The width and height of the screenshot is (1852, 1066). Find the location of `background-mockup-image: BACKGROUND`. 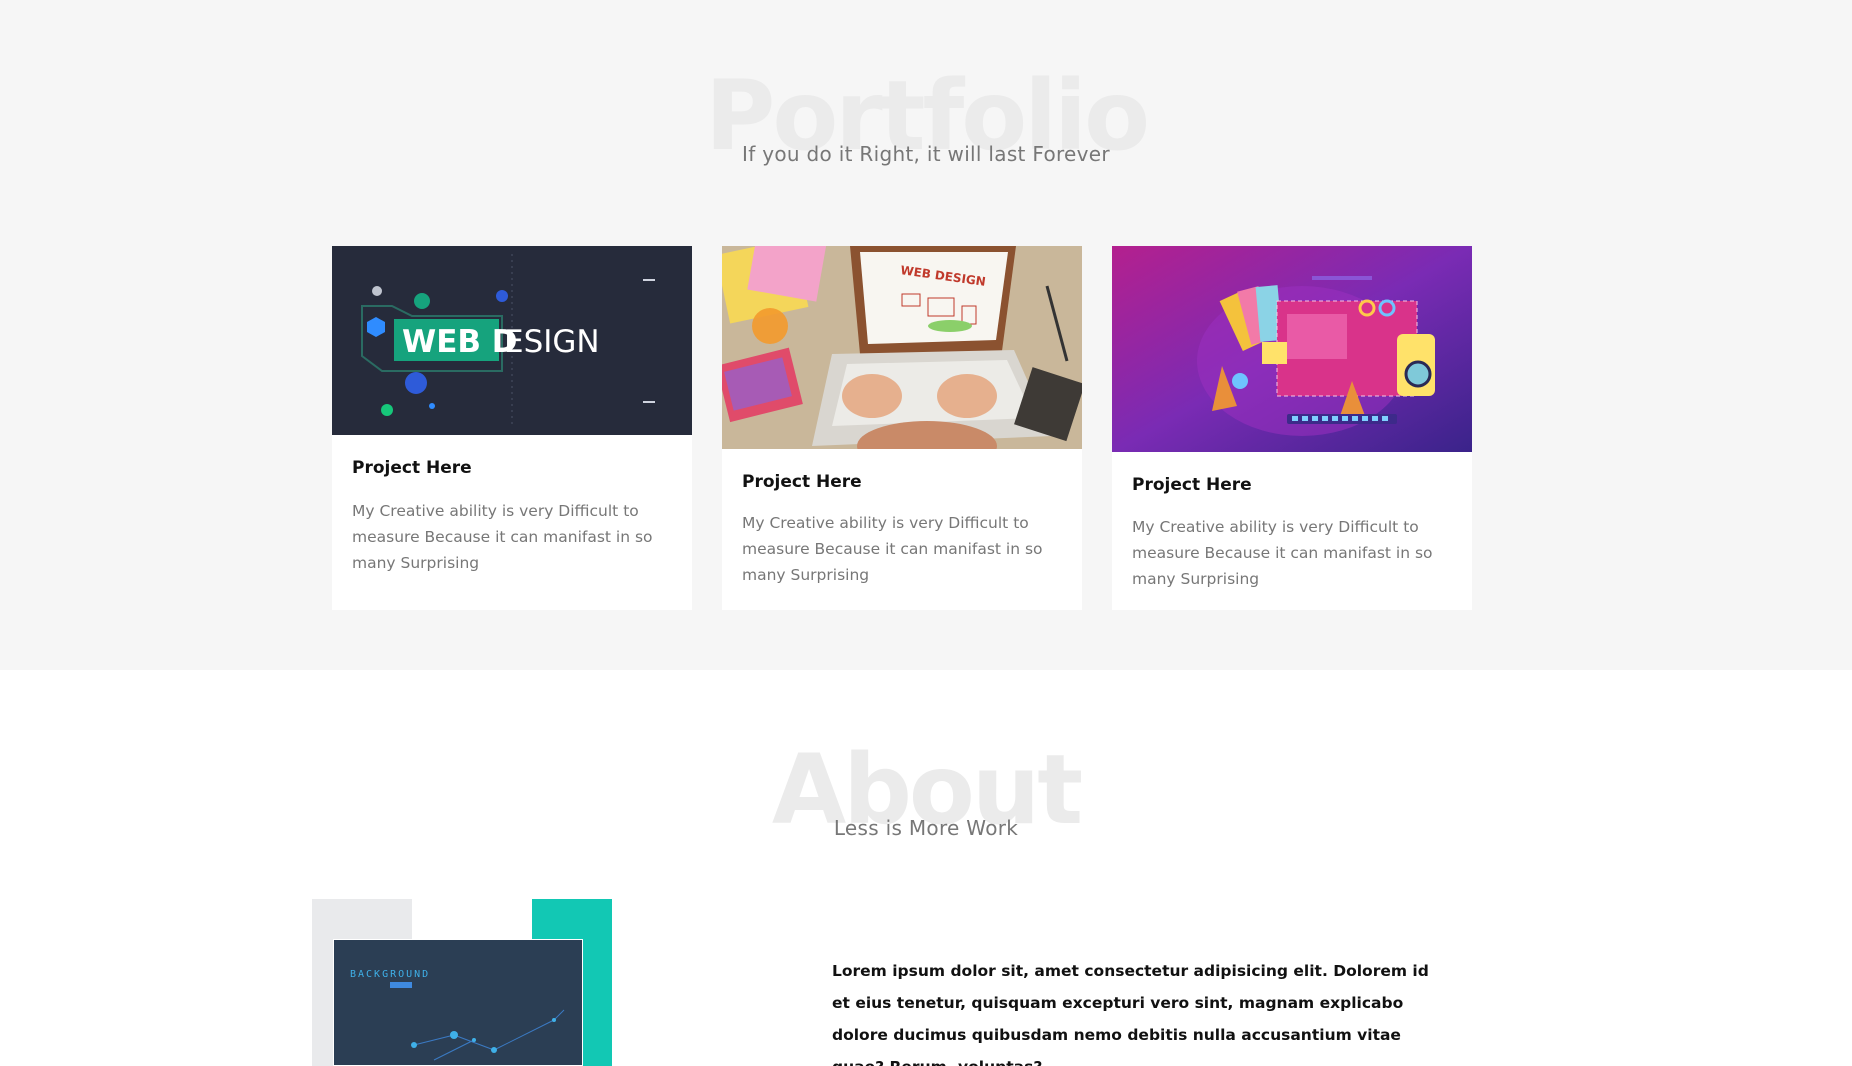

background-mockup-image: BACKGROUND is located at coordinates (458, 1002).